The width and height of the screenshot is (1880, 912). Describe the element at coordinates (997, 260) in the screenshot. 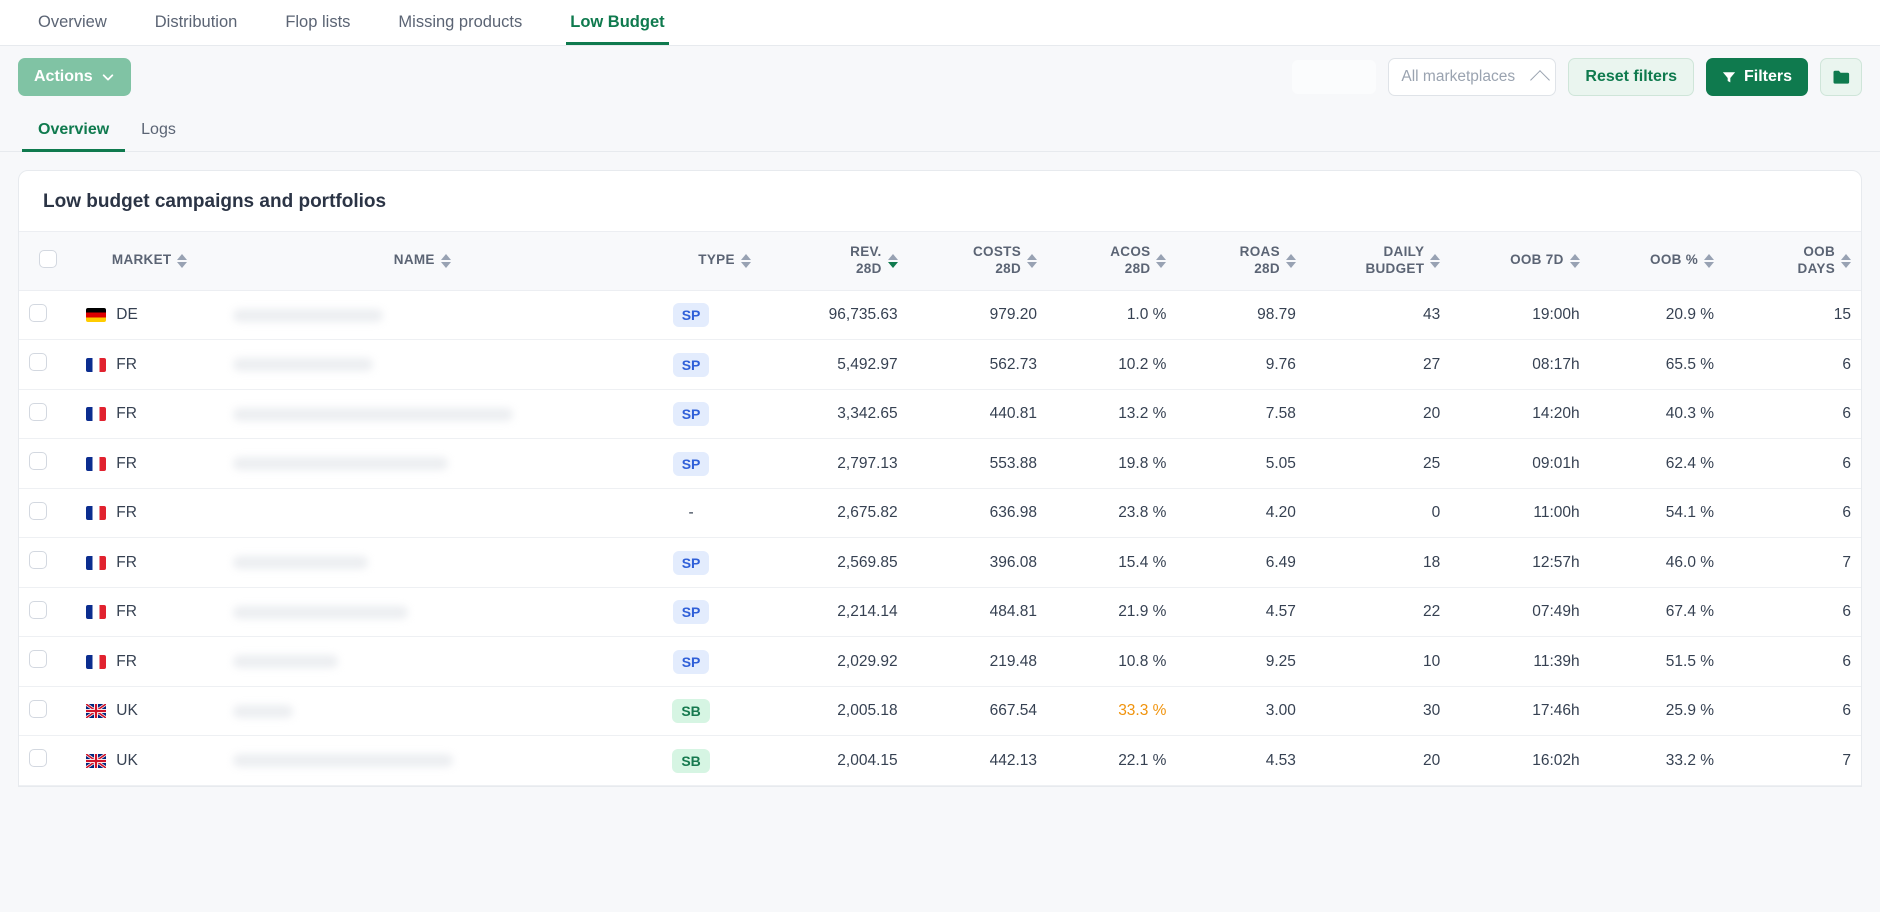

I see `column-header-label: COSTS 28D` at that location.